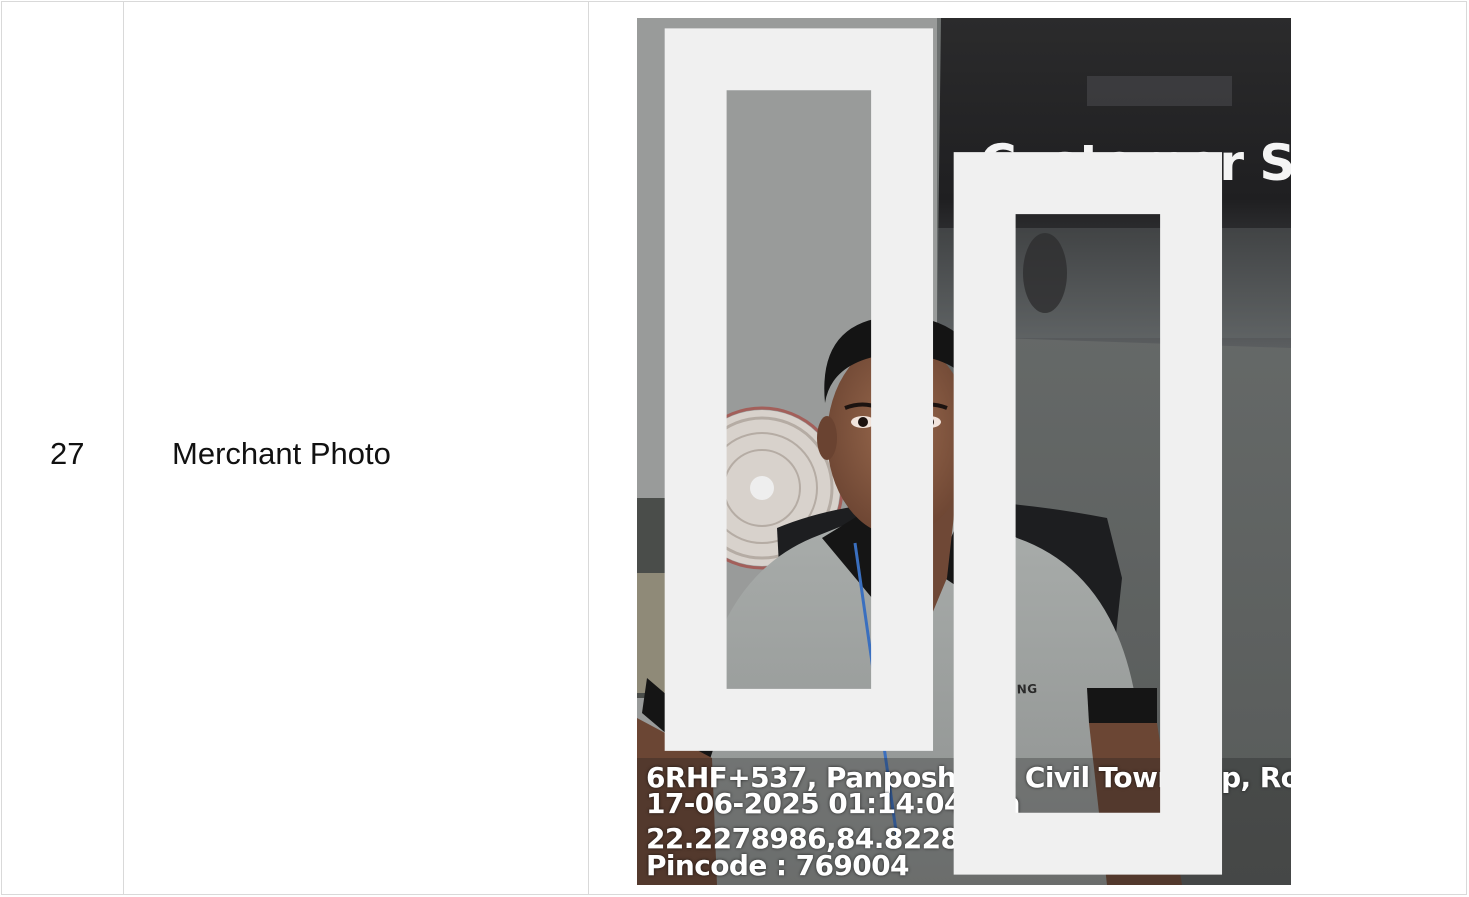  What do you see at coordinates (67, 453) in the screenshot?
I see `row-number: 27` at bounding box center [67, 453].